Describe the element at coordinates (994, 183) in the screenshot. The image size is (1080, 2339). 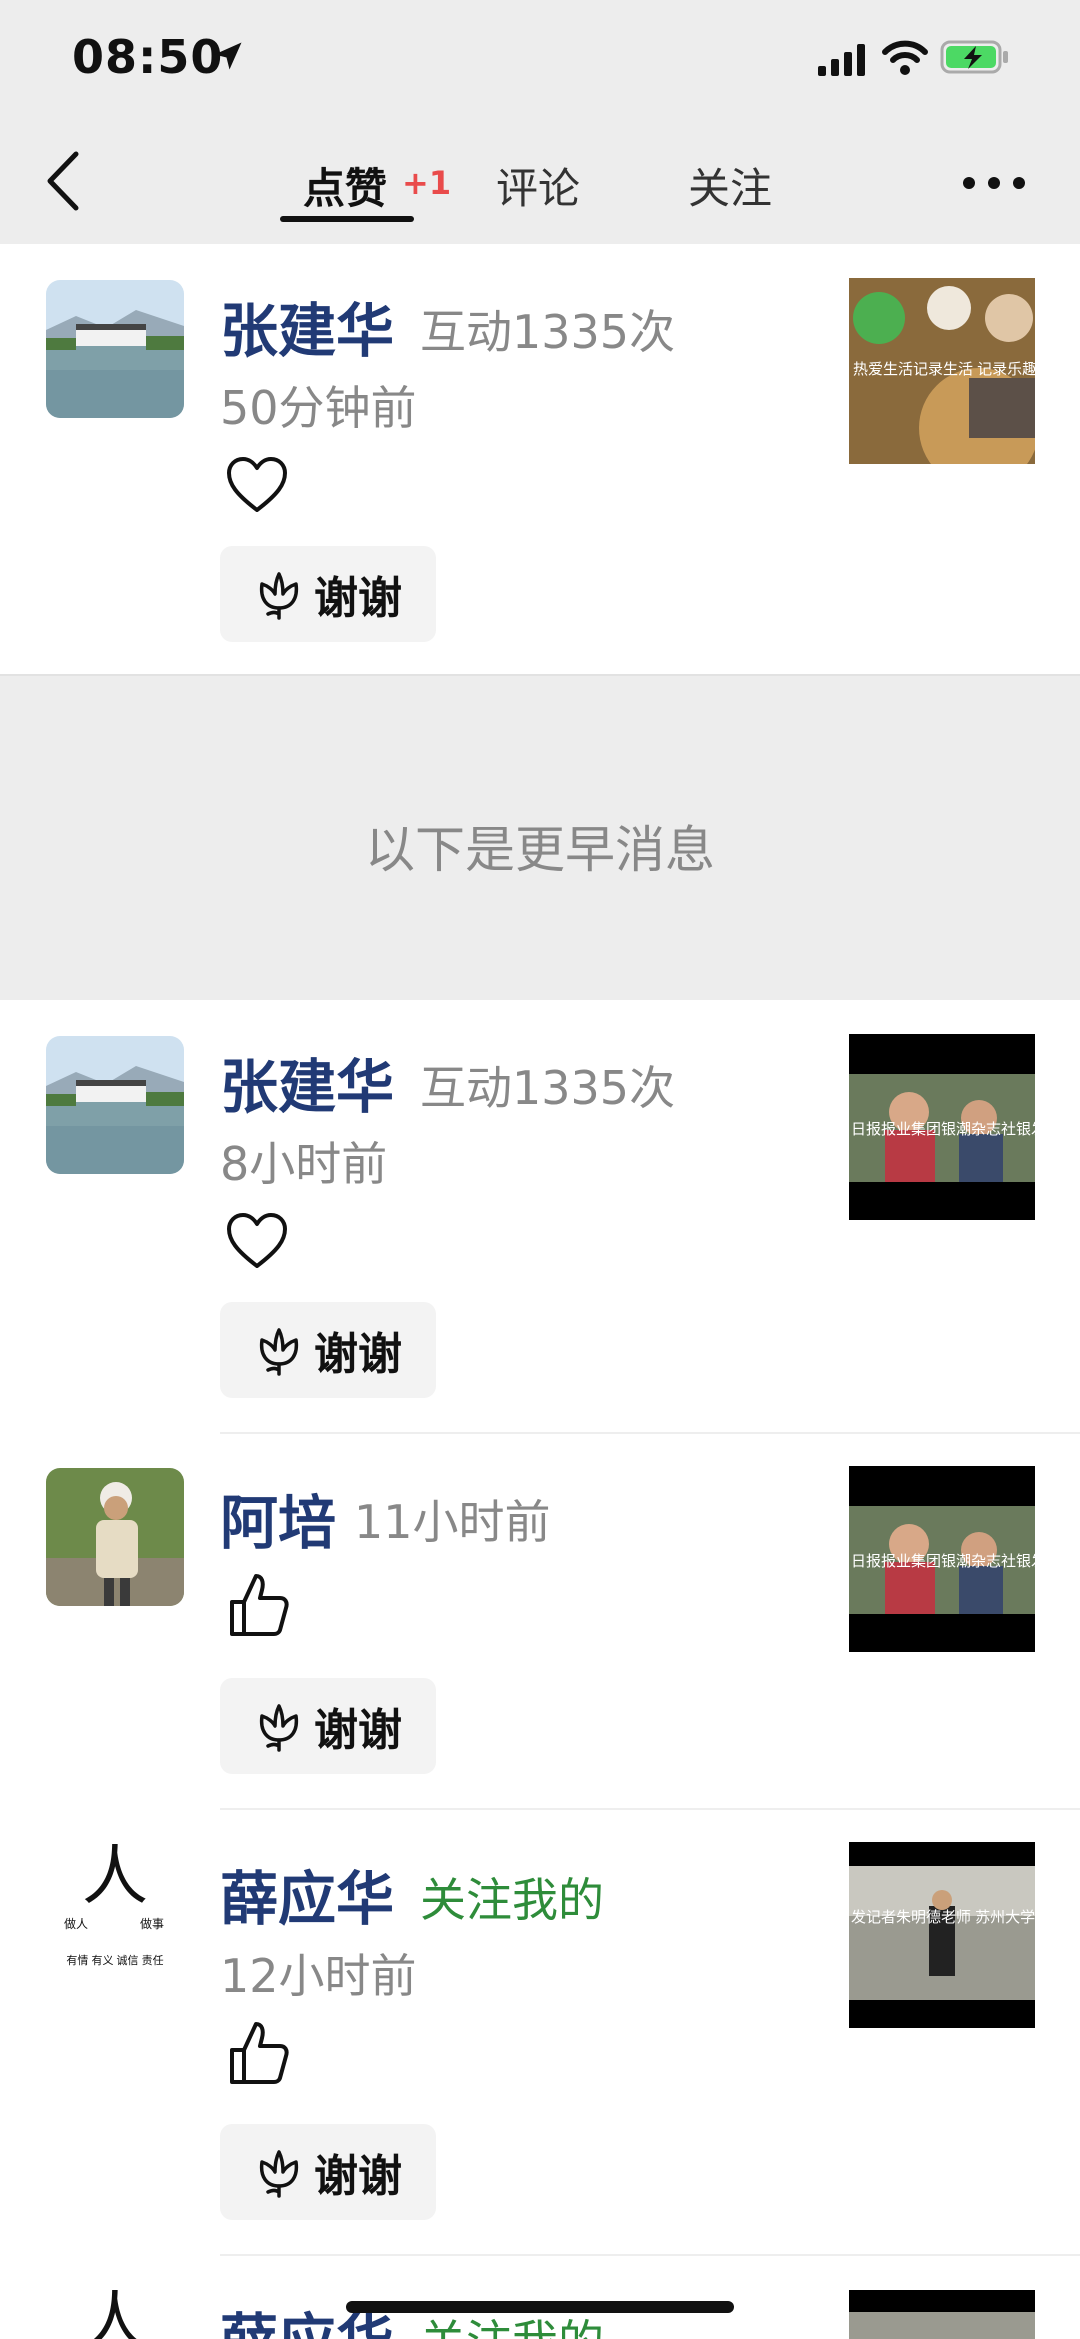
I see `more-options-icon` at that location.